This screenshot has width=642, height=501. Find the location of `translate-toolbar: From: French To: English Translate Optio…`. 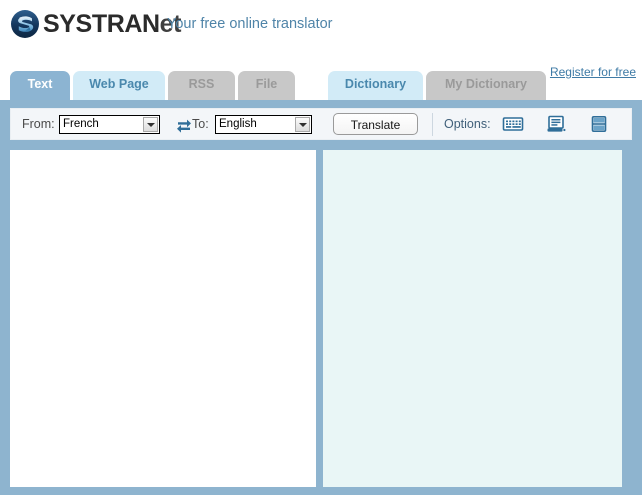

translate-toolbar: From: French To: English Translate Optio… is located at coordinates (321, 124).